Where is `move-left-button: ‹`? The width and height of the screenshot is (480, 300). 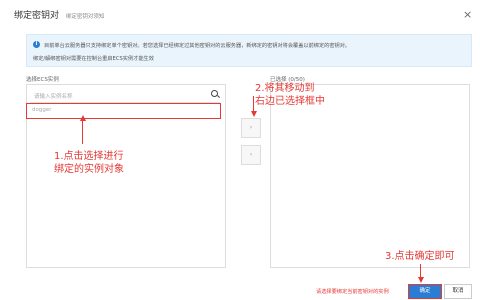
move-left-button: ‹ is located at coordinates (251, 155).